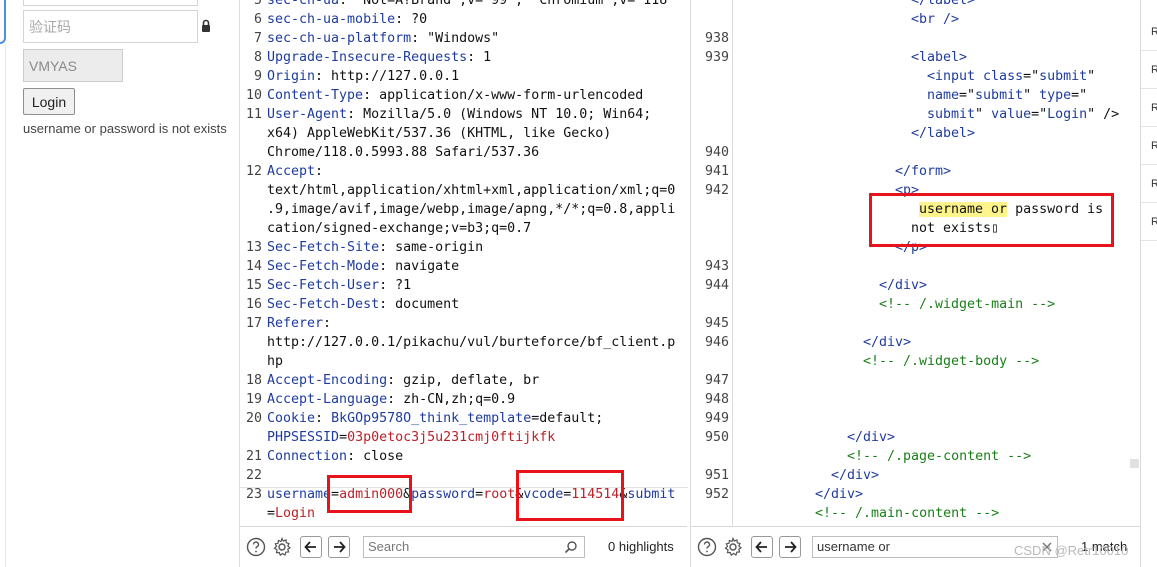 This screenshot has height=567, width=1157. I want to click on line-number: 18, so click(253, 380).